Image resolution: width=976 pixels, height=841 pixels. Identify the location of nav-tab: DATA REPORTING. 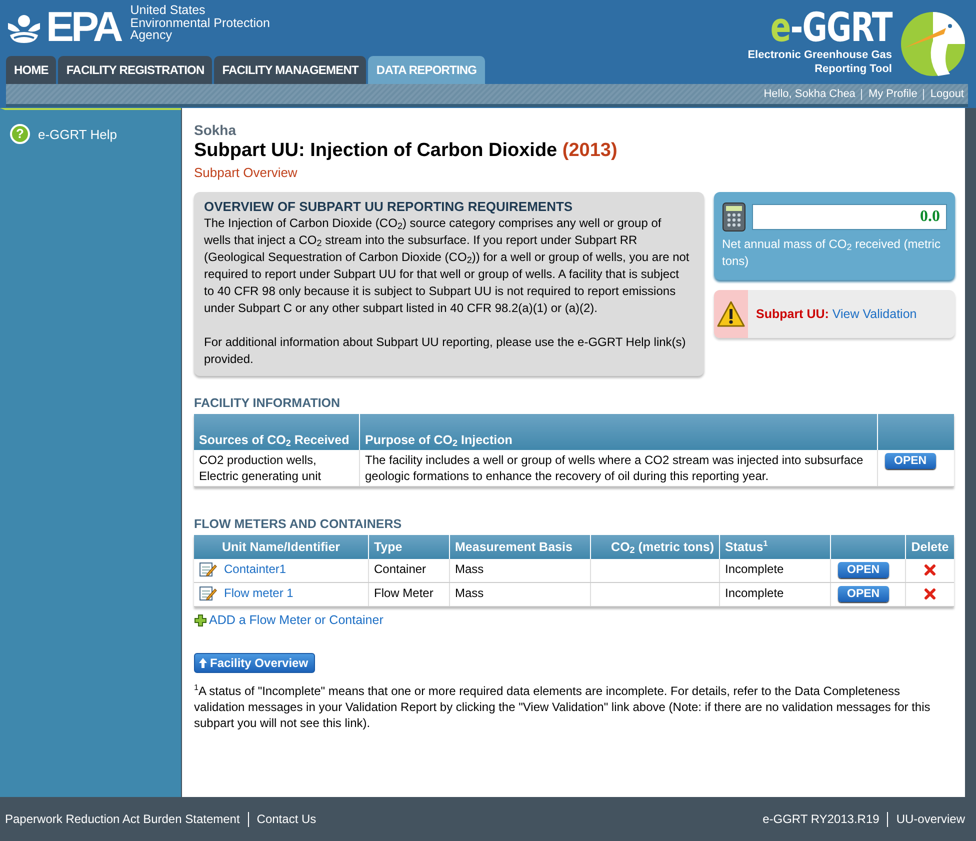
(426, 70).